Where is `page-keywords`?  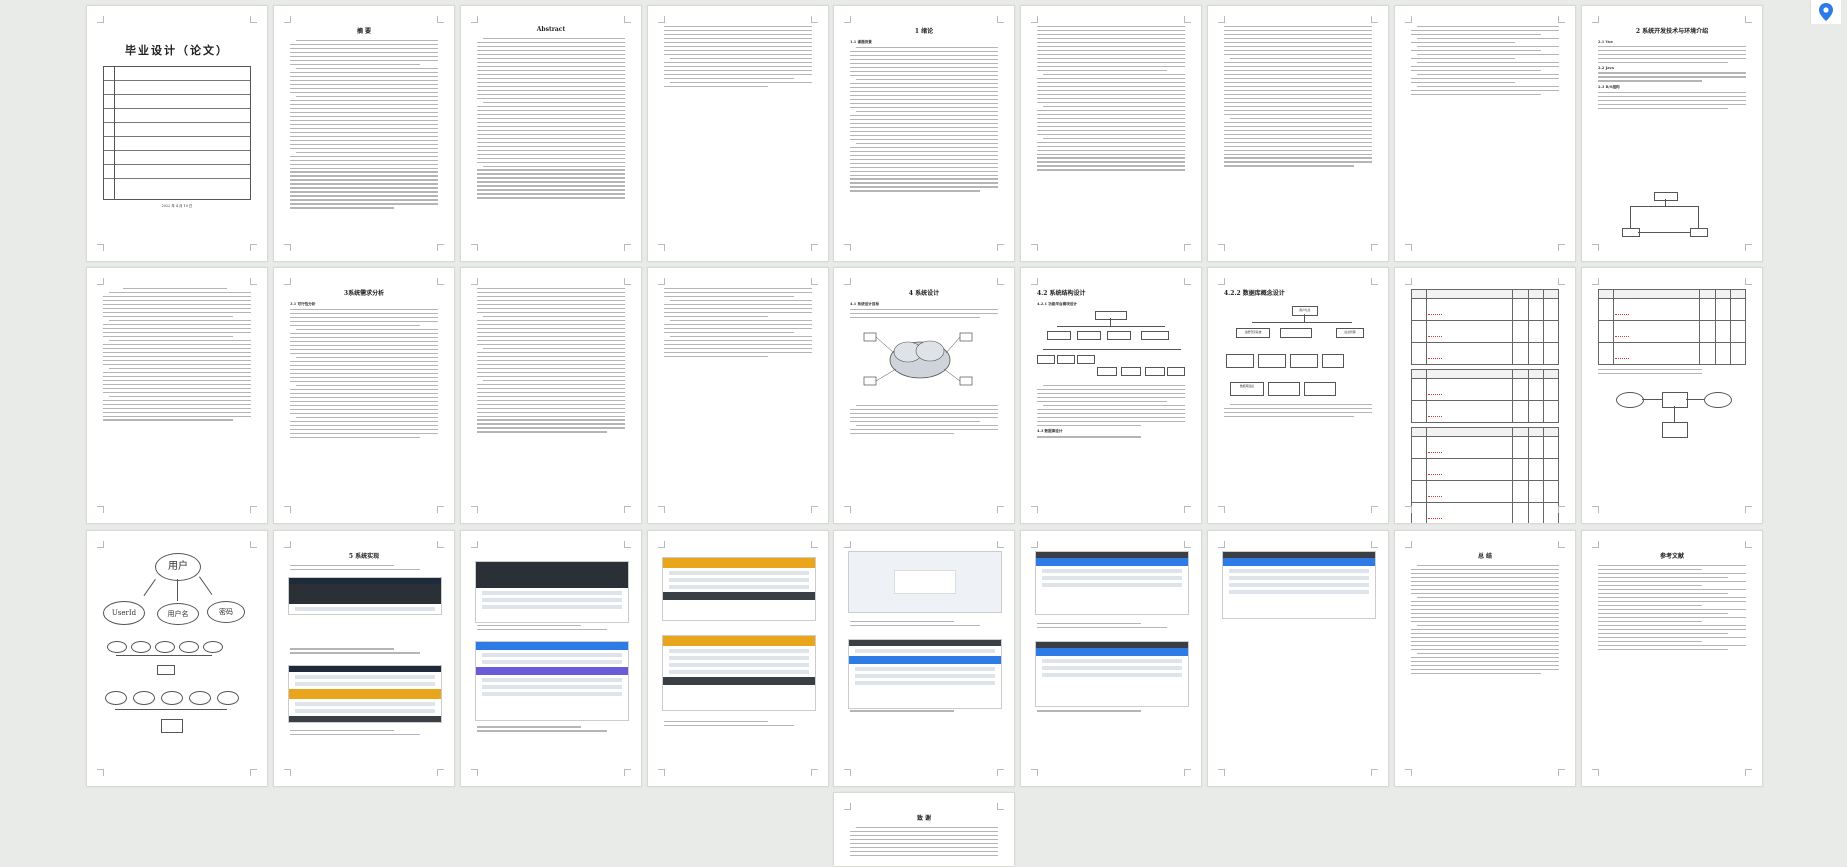 page-keywords is located at coordinates (738, 133).